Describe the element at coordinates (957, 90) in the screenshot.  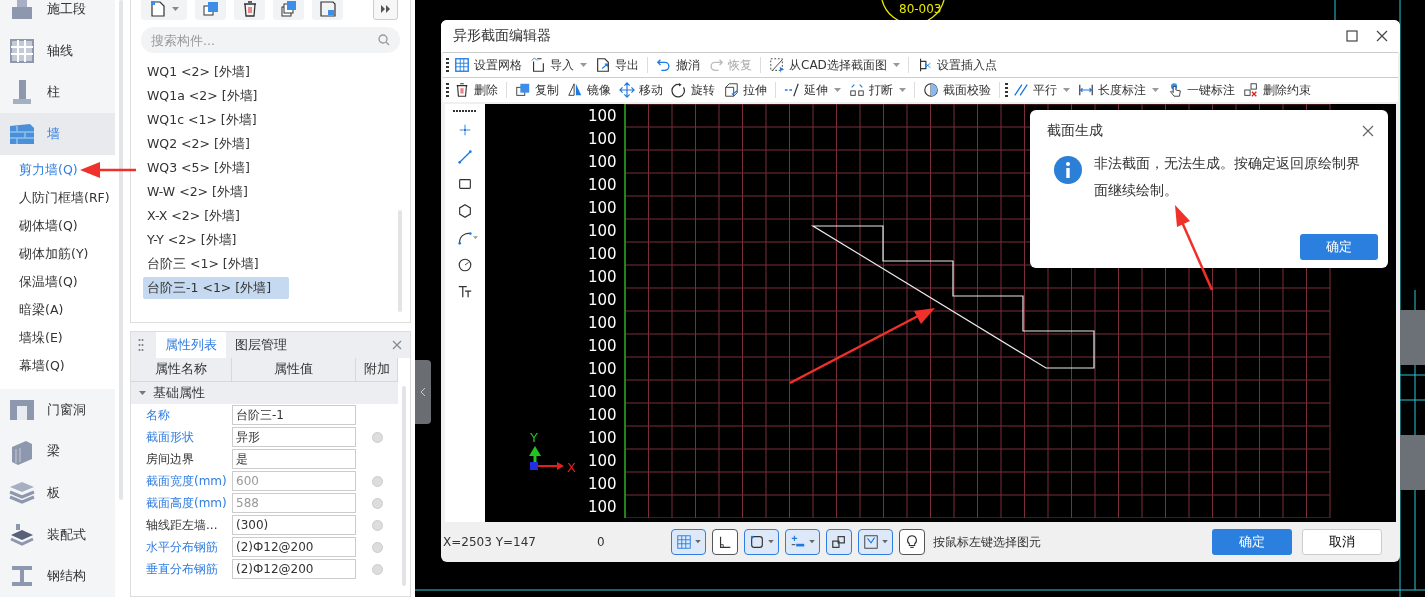
I see `toolbar-button: 截面校验` at that location.